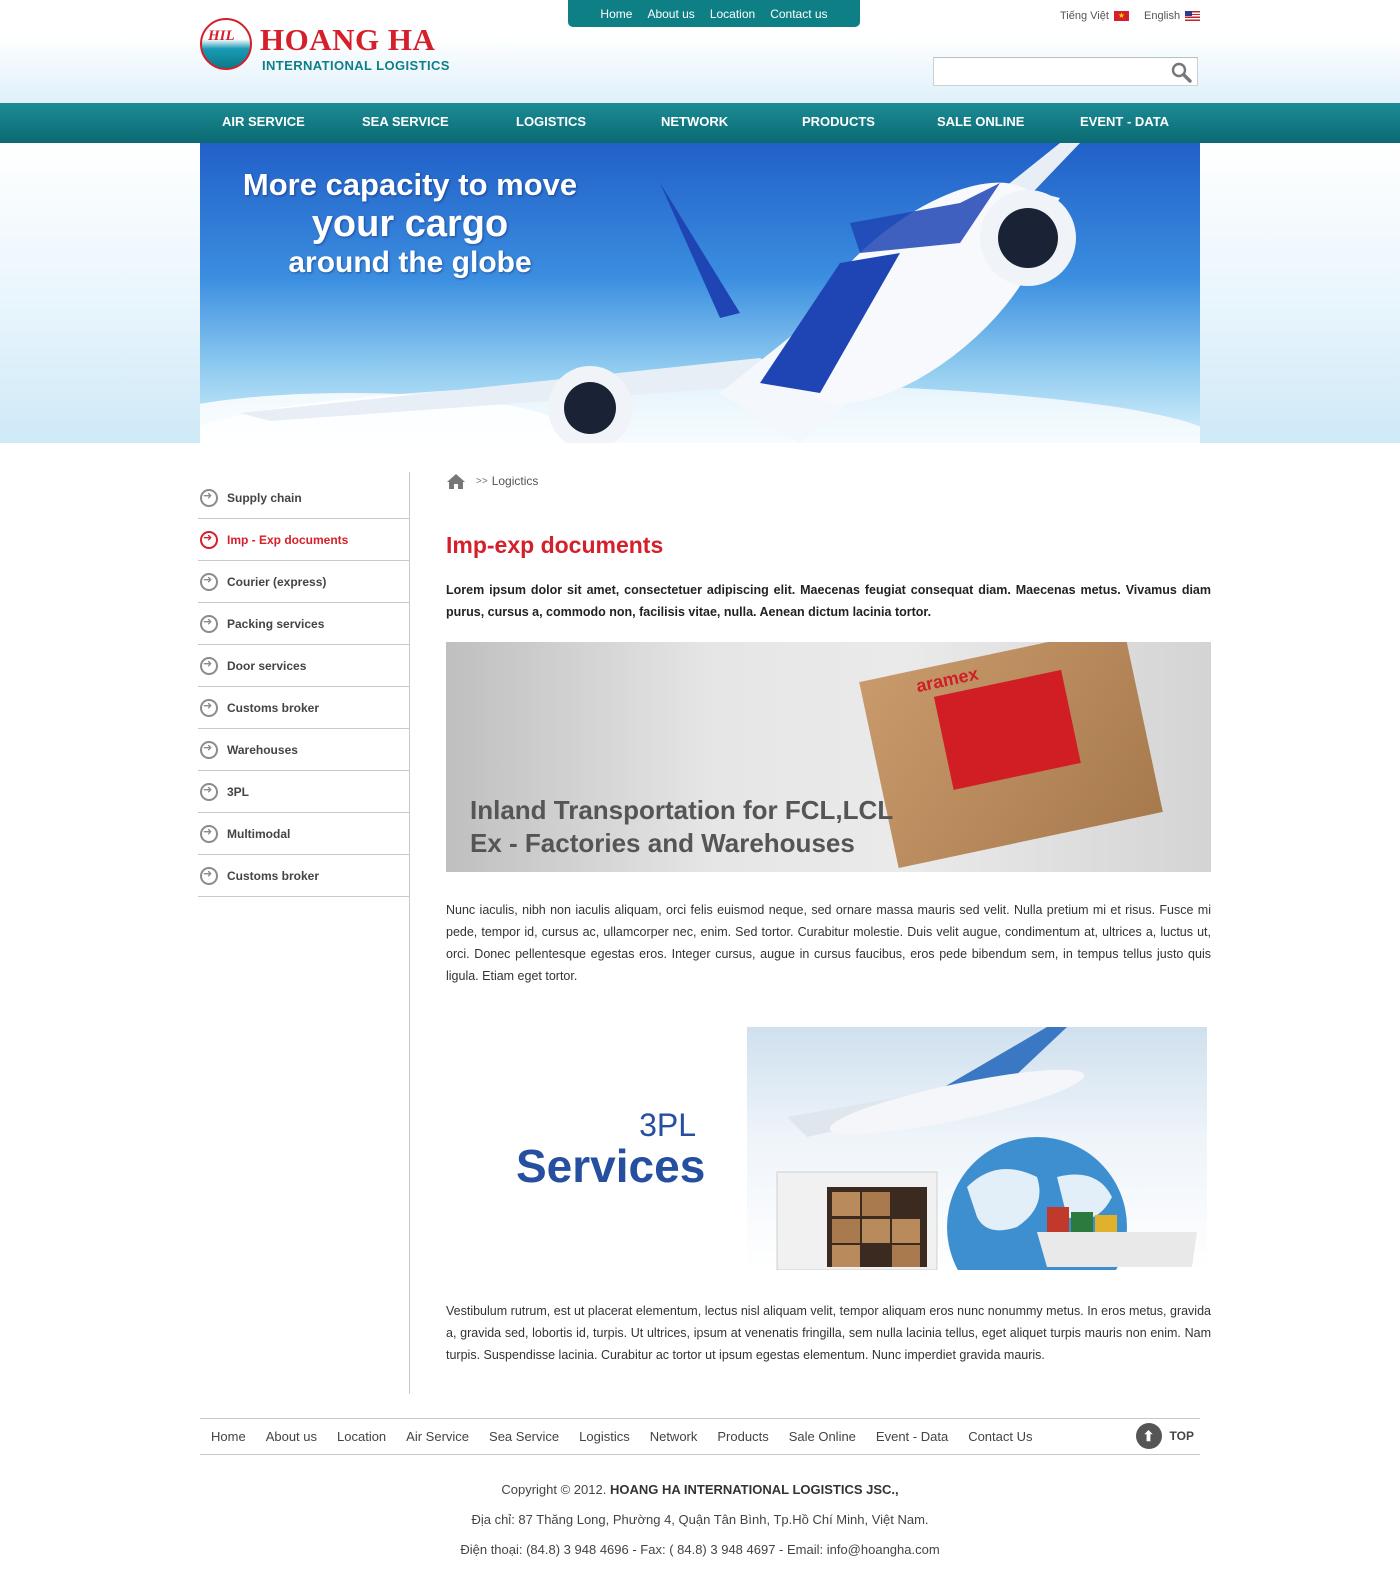  I want to click on sidebar-item-imp-exp-documents: Imp - Exp documents, so click(304, 540).